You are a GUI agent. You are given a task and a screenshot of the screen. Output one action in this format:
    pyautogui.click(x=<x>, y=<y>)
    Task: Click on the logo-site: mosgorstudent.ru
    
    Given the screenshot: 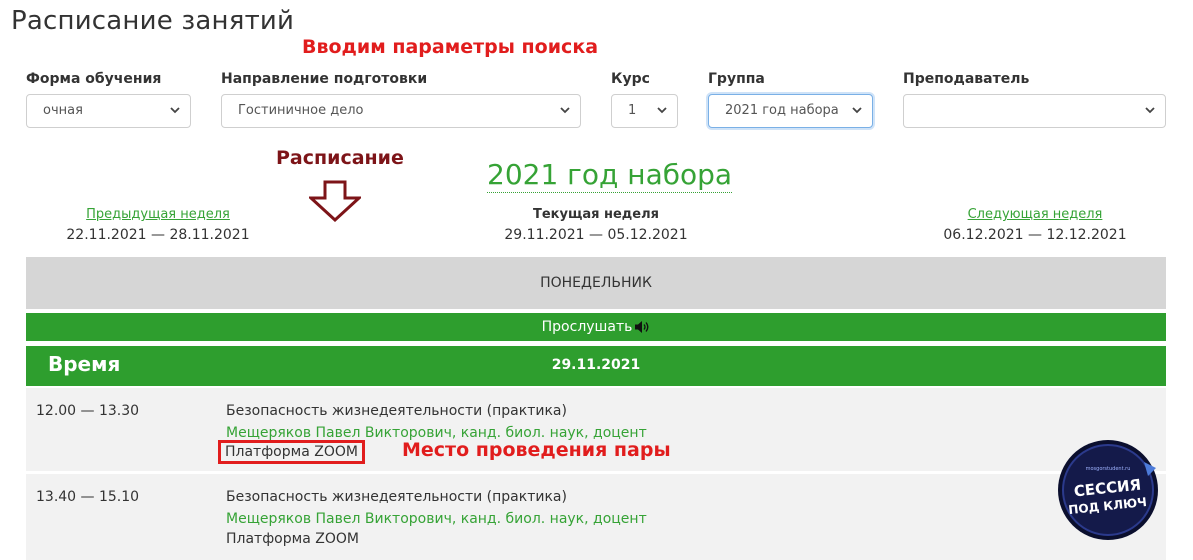 What is the action you would take?
    pyautogui.click(x=1108, y=469)
    